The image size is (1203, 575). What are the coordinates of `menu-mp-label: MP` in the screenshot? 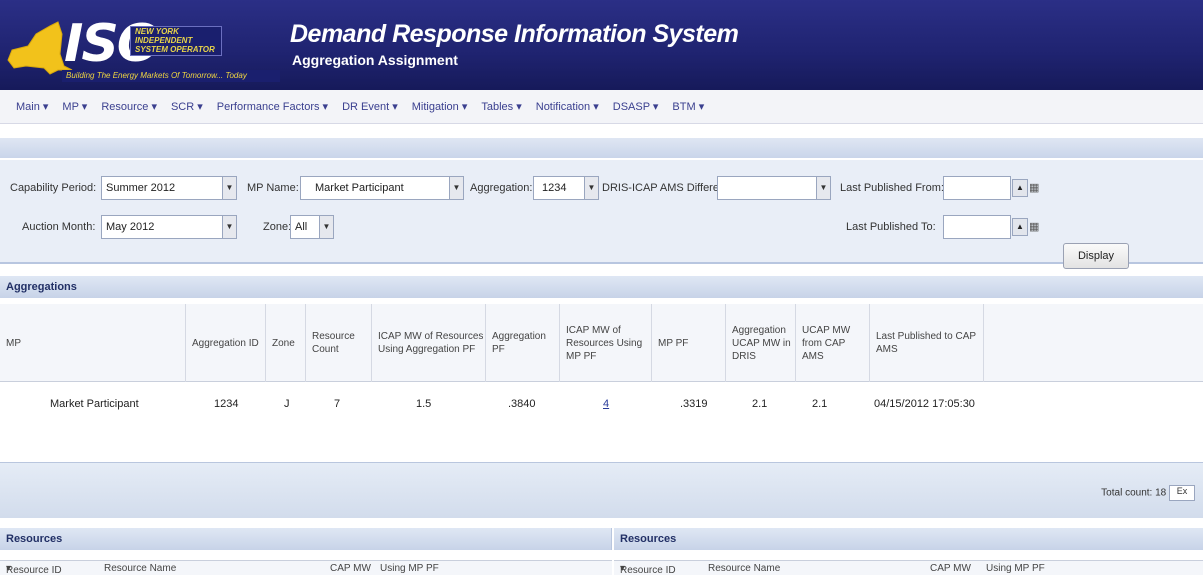 It's located at (70, 107).